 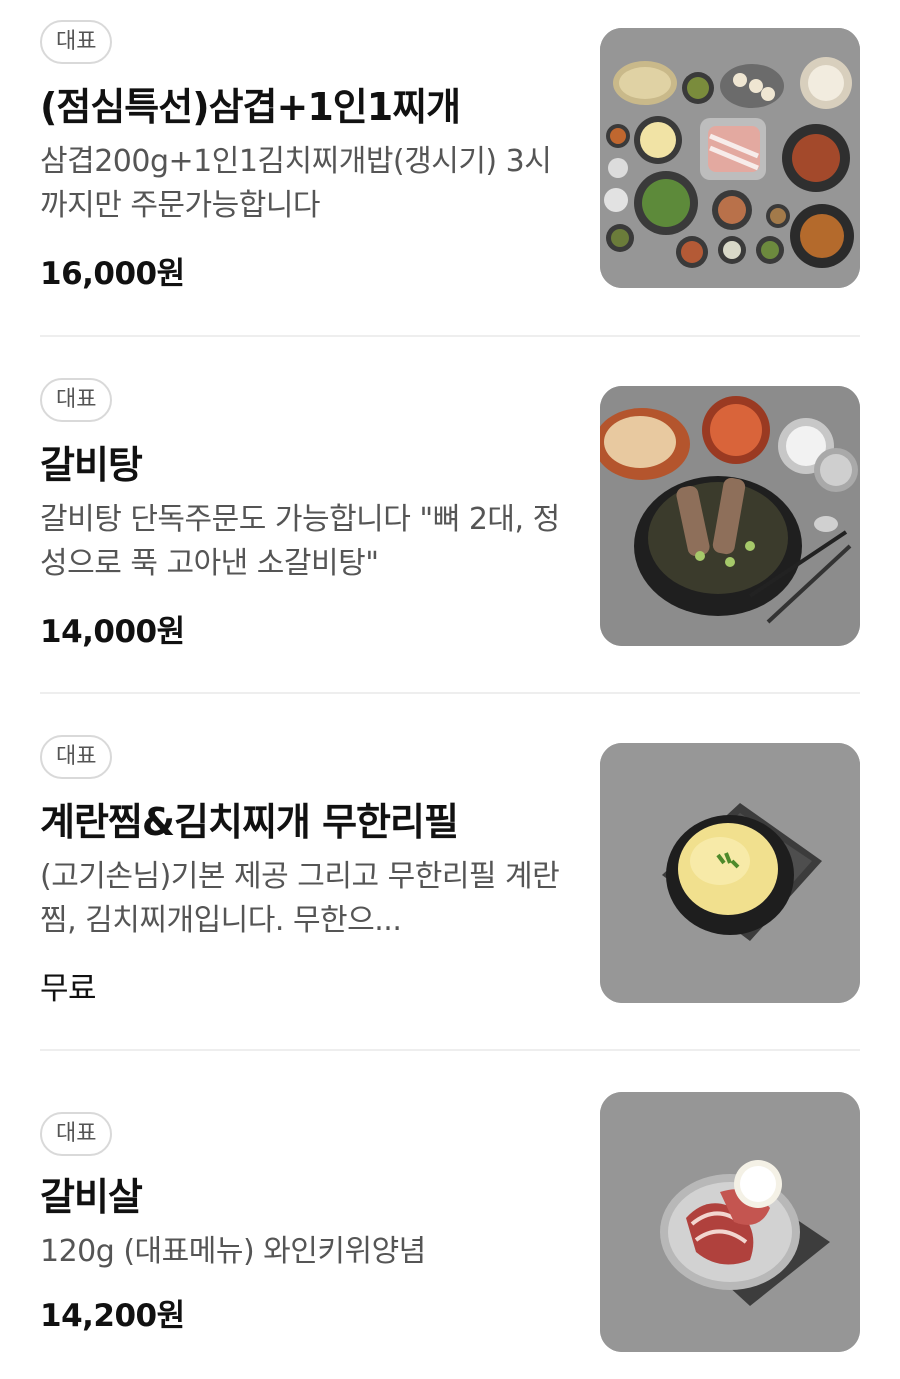 I want to click on menu-item-title: 갈비탕, so click(x=91, y=465).